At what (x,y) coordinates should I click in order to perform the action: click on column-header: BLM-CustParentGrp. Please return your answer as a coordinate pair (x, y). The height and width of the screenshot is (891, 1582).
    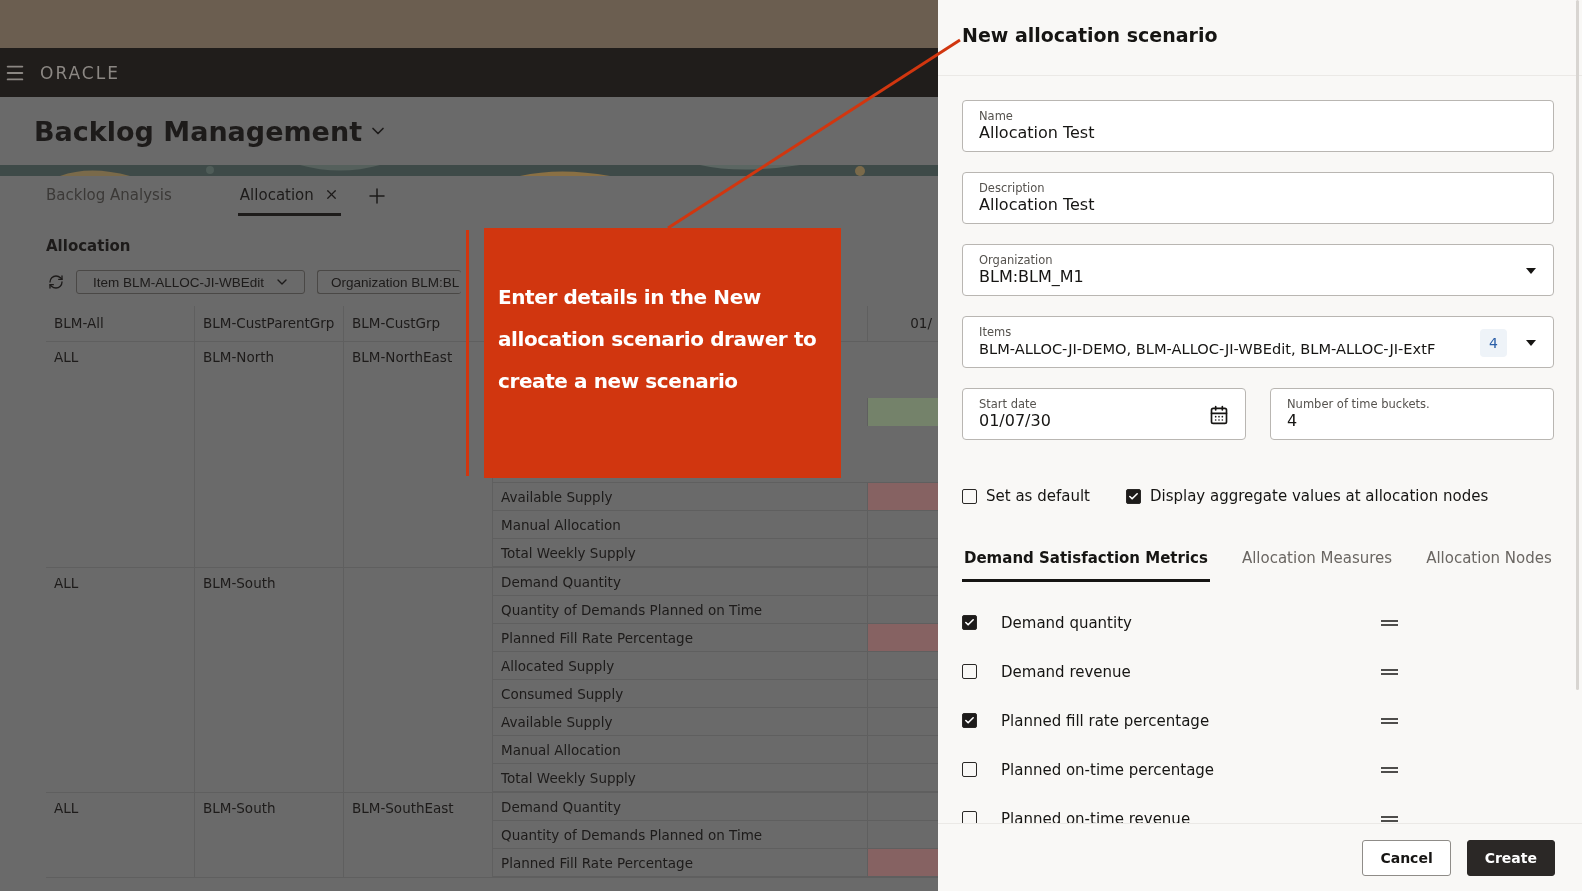
    Looking at the image, I should click on (269, 323).